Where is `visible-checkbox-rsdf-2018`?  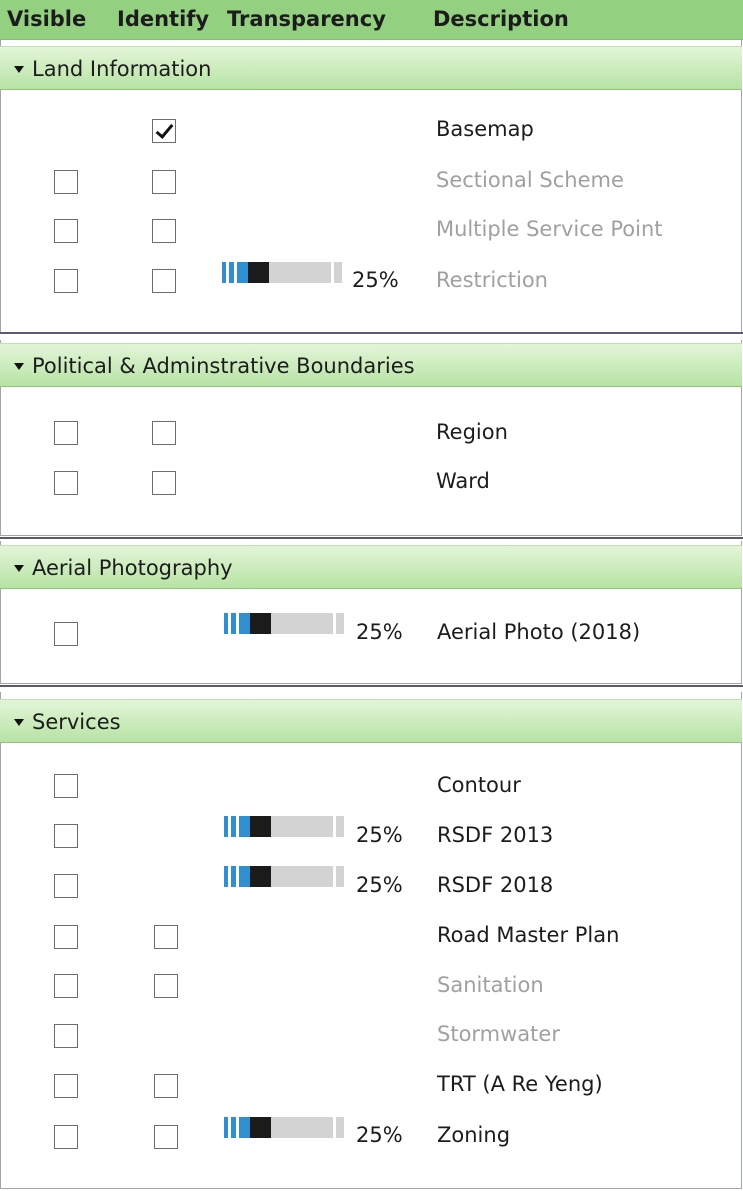
visible-checkbox-rsdf-2018 is located at coordinates (66, 886).